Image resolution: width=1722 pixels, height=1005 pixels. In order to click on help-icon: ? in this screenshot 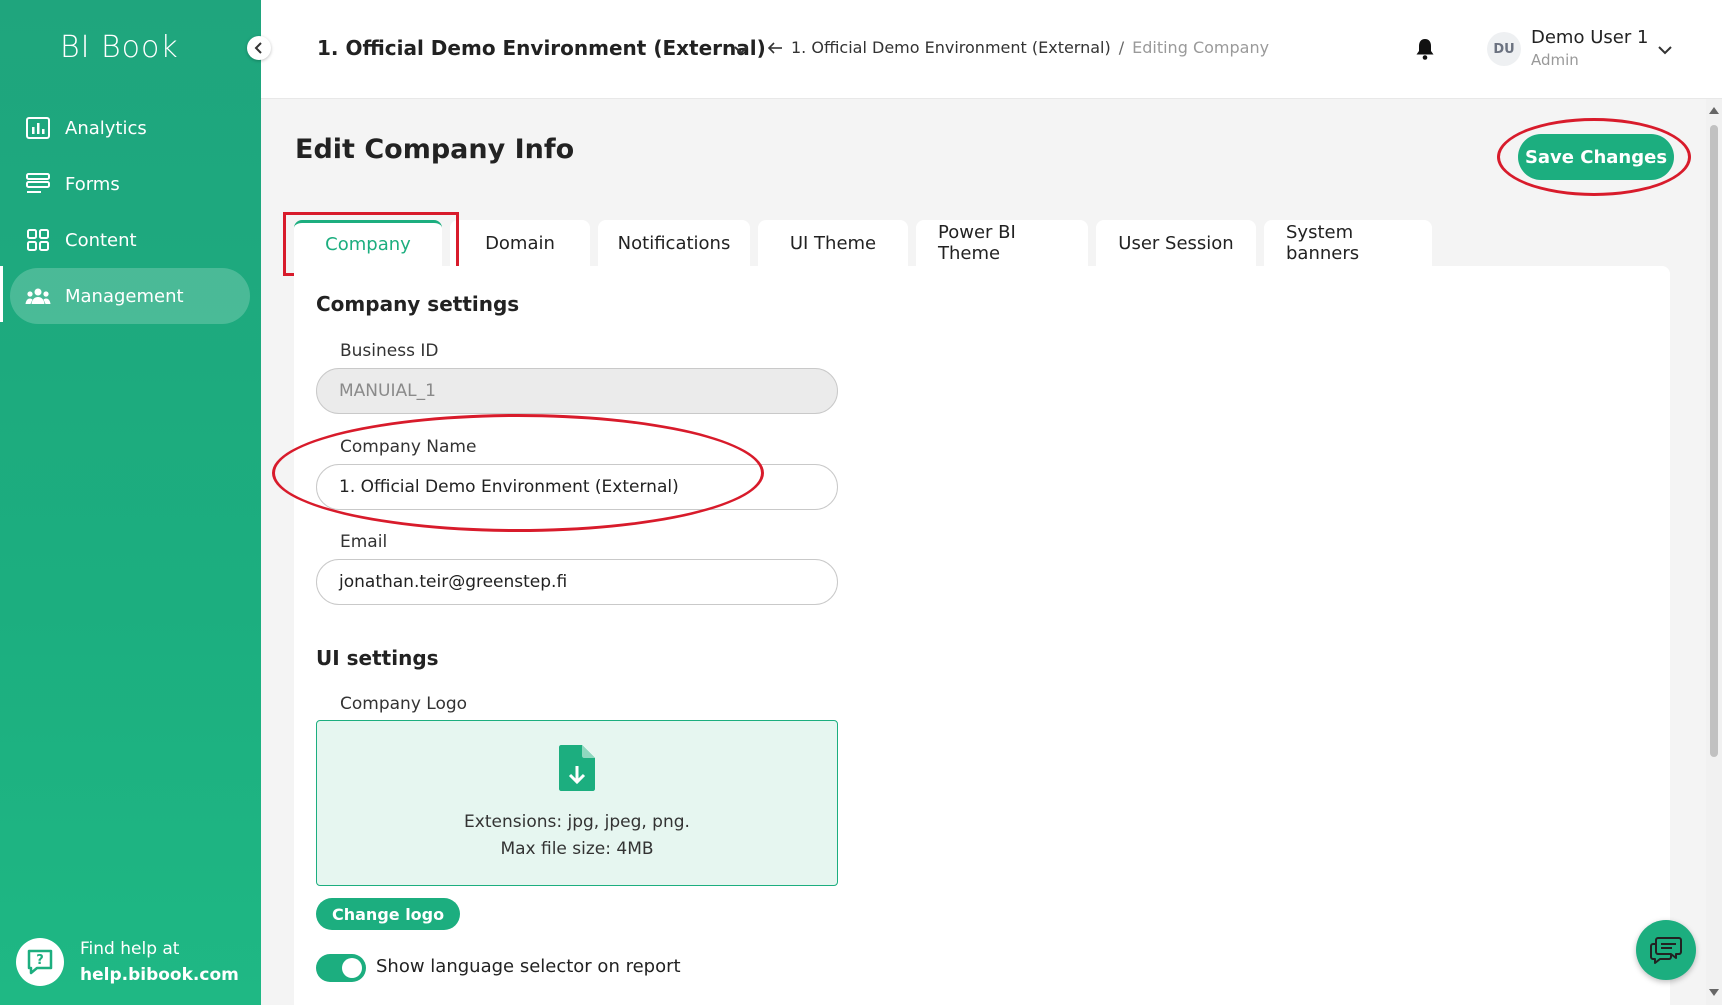, I will do `click(40, 962)`.